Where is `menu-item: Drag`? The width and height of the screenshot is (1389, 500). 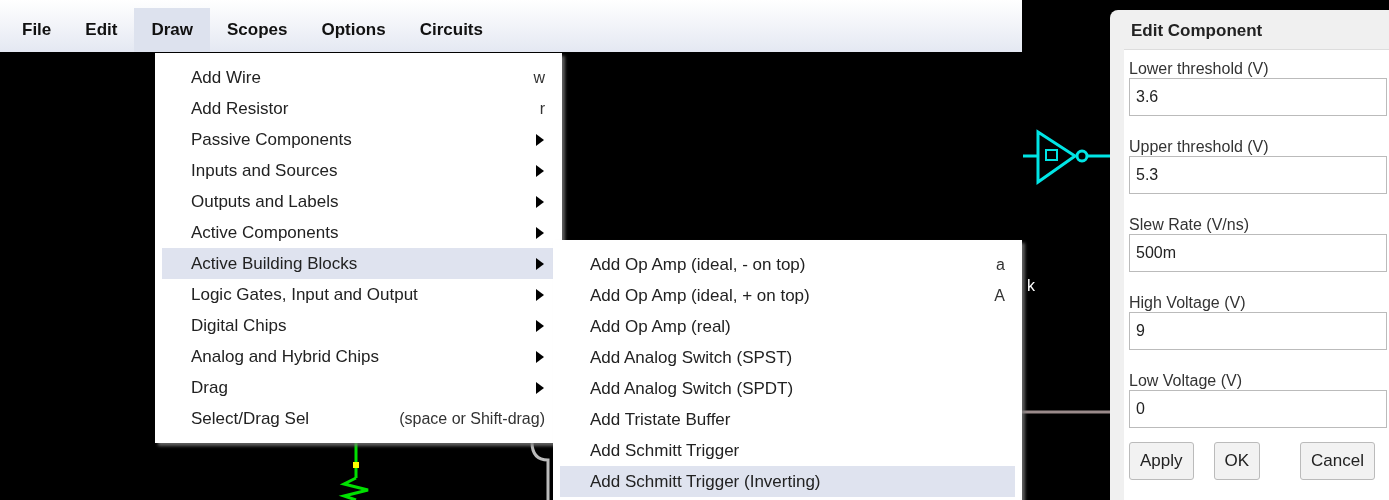
menu-item: Drag is located at coordinates (358, 387).